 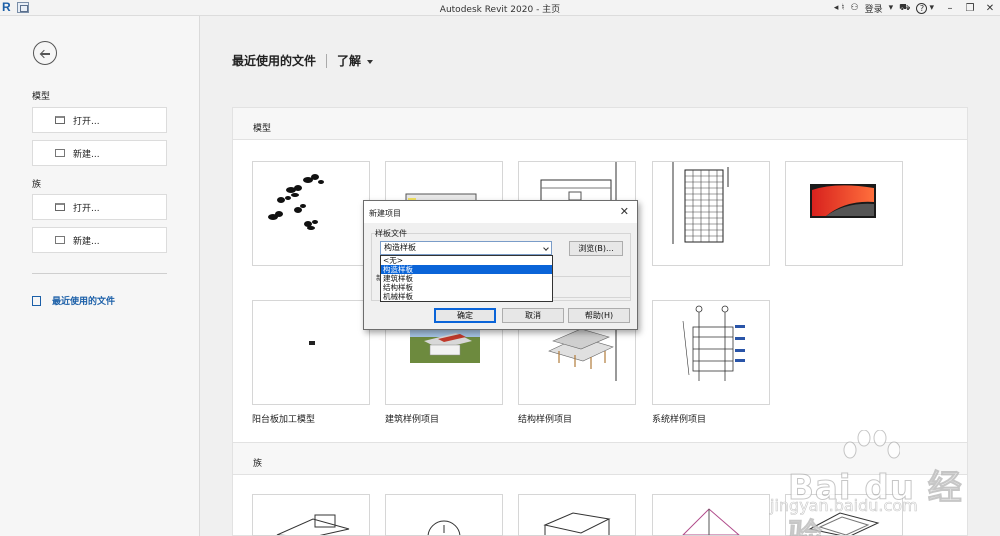 What do you see at coordinates (84, 302) in the screenshot?
I see `recent-files-label: 最近使用的文件` at bounding box center [84, 302].